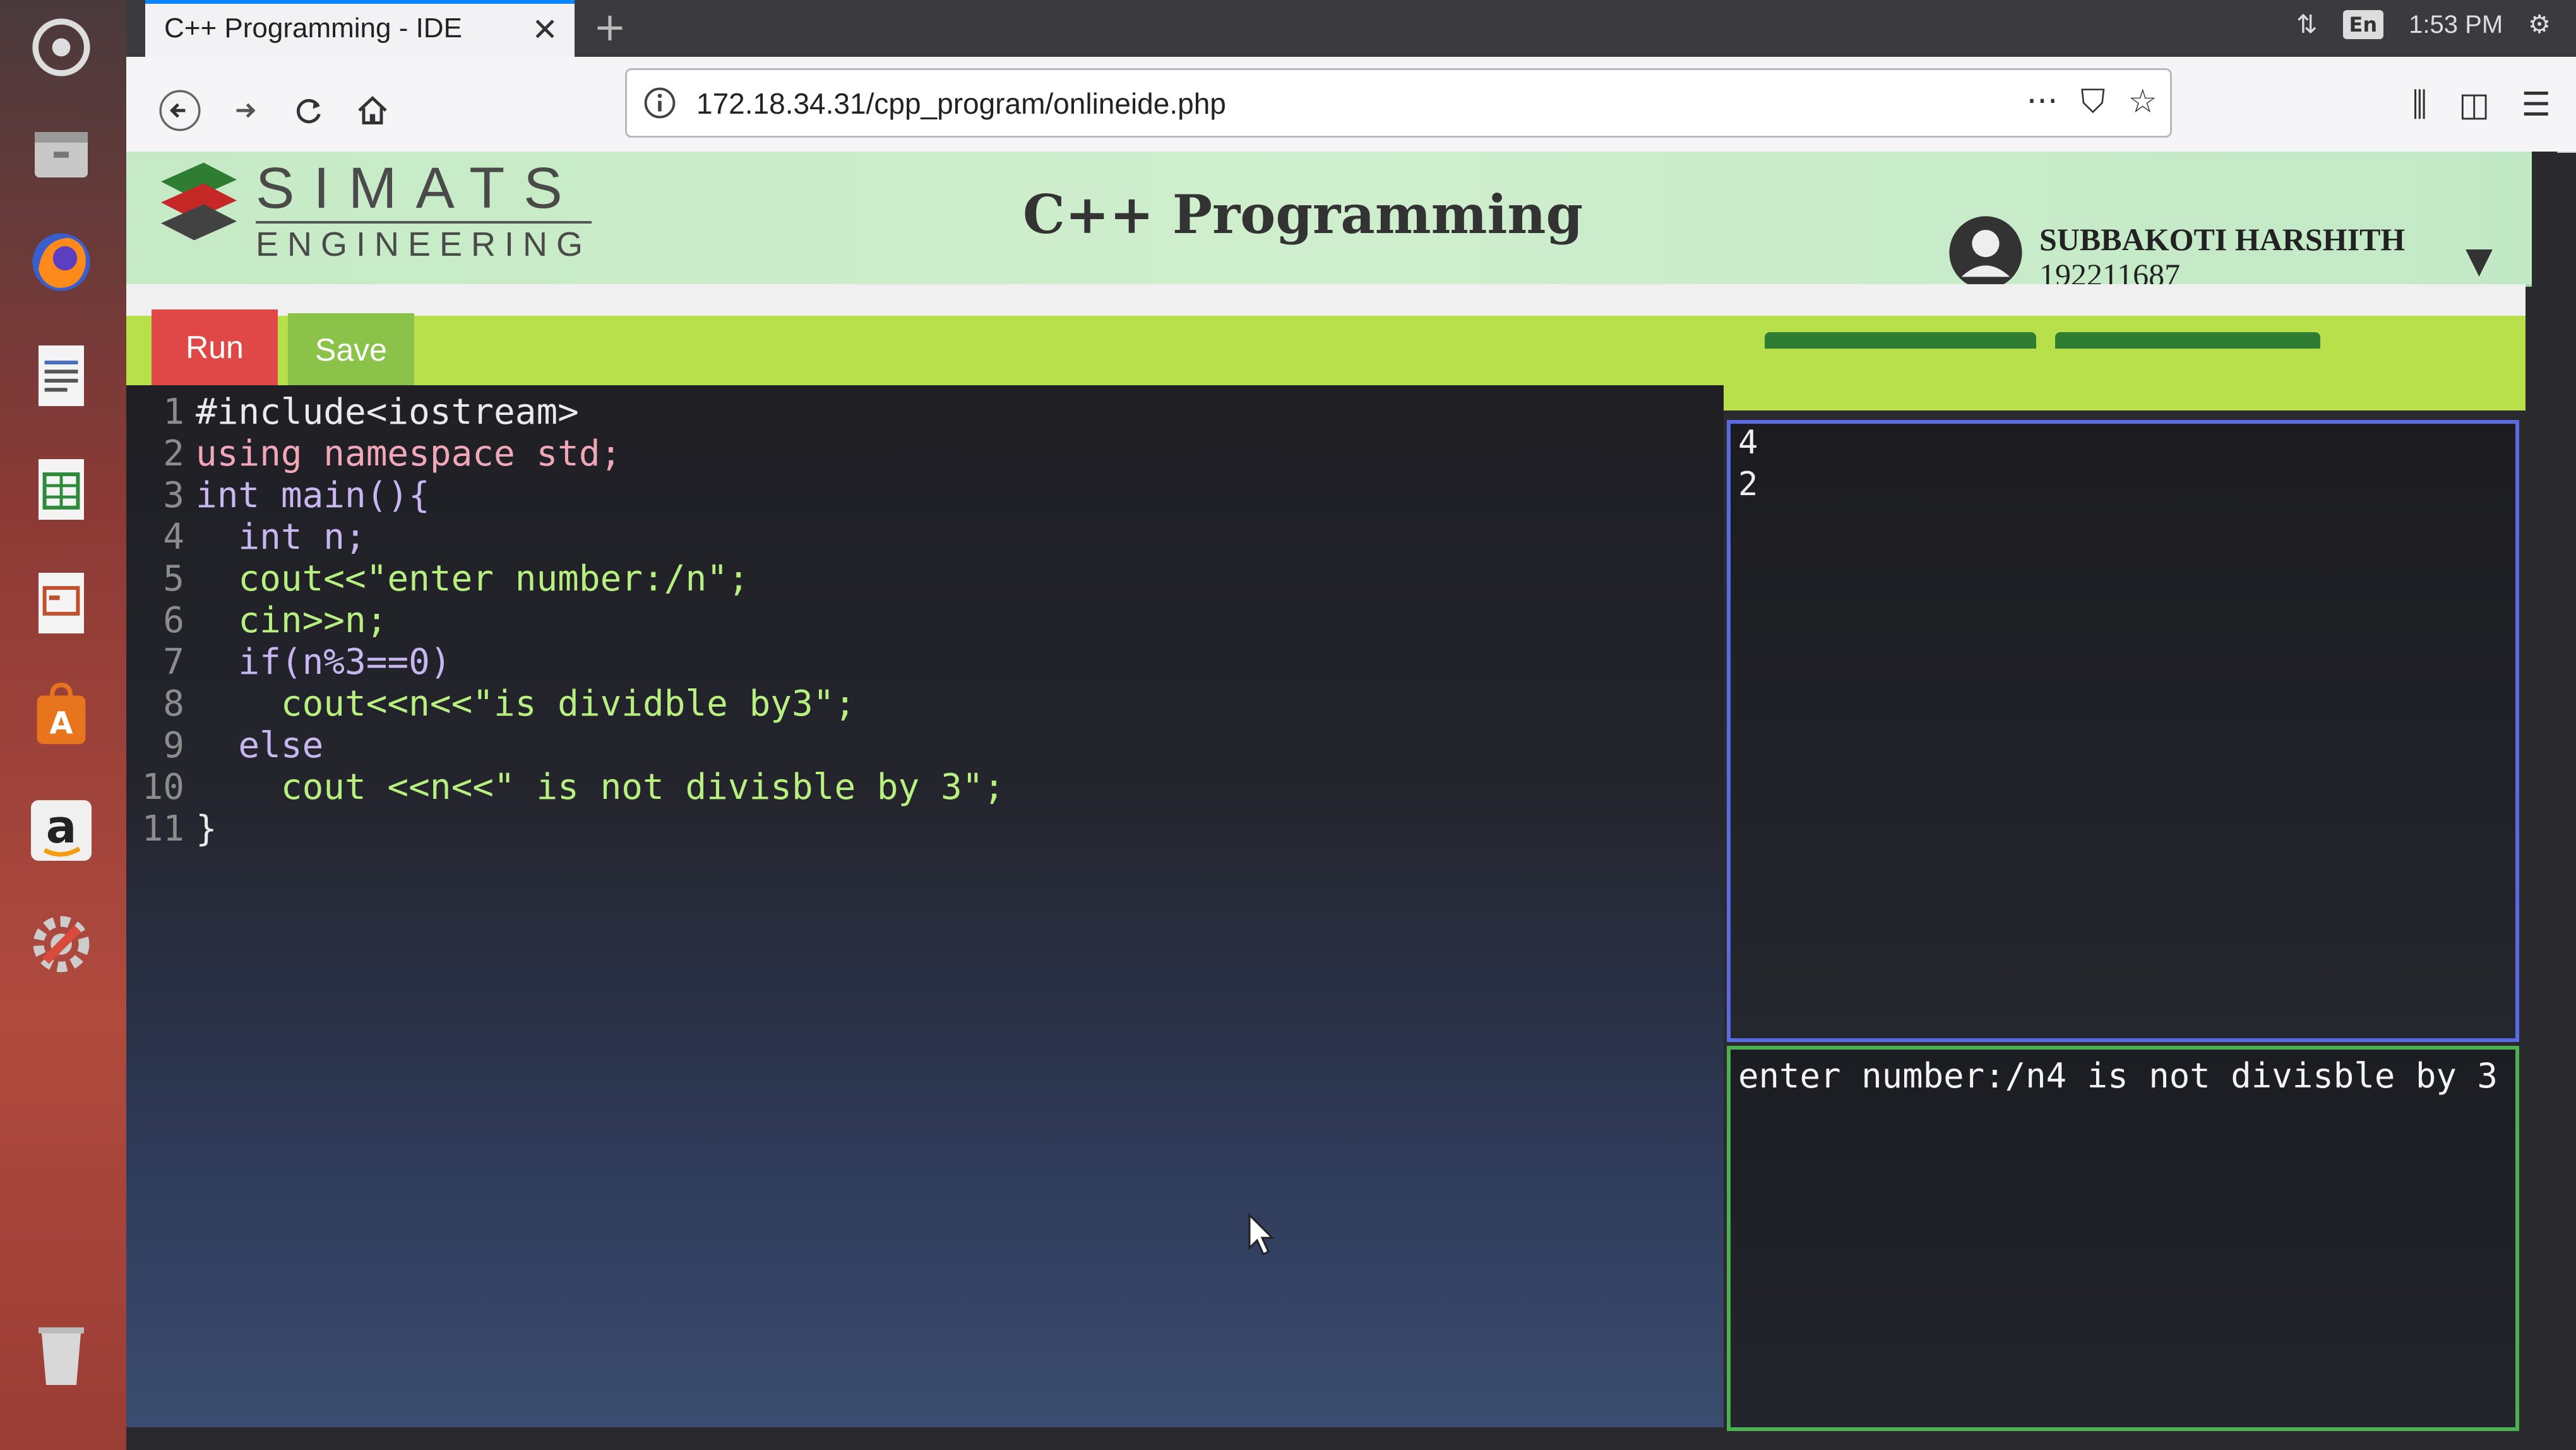 This screenshot has width=2576, height=1450. I want to click on writer-icon, so click(61, 375).